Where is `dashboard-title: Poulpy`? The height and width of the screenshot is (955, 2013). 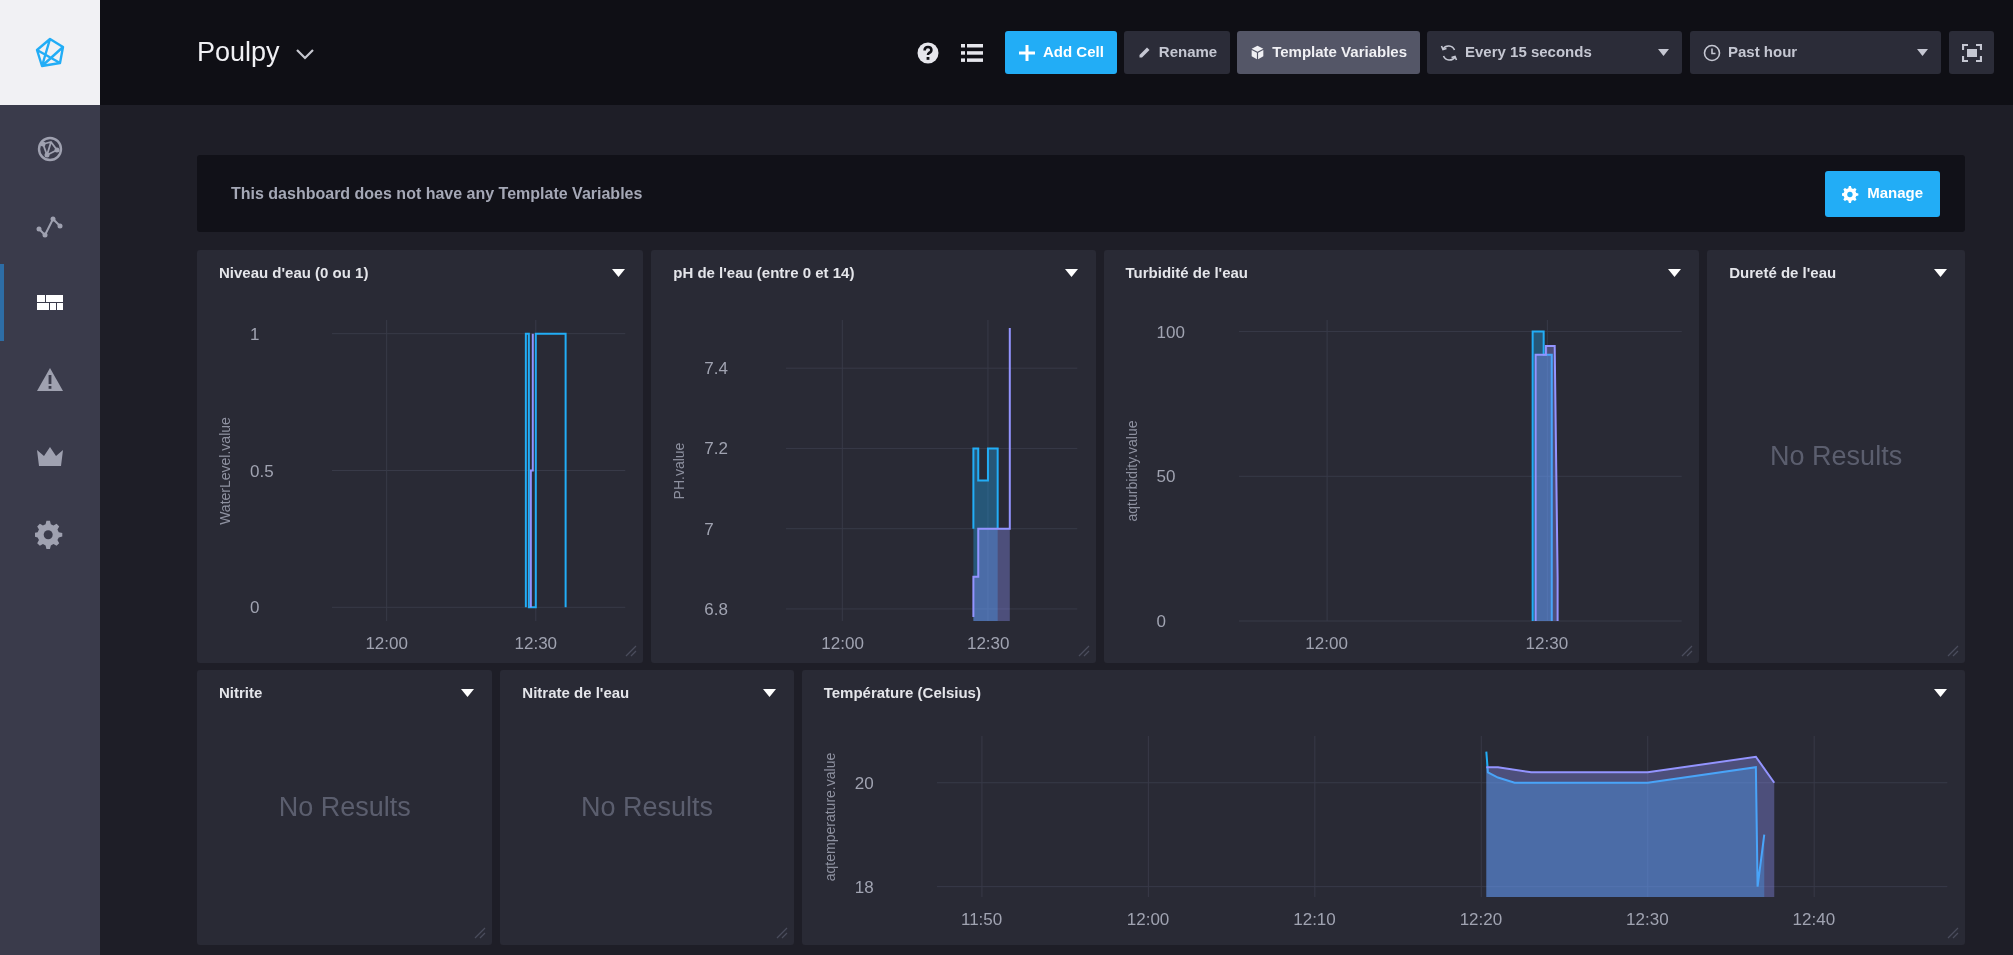
dashboard-title: Poulpy is located at coordinates (238, 52).